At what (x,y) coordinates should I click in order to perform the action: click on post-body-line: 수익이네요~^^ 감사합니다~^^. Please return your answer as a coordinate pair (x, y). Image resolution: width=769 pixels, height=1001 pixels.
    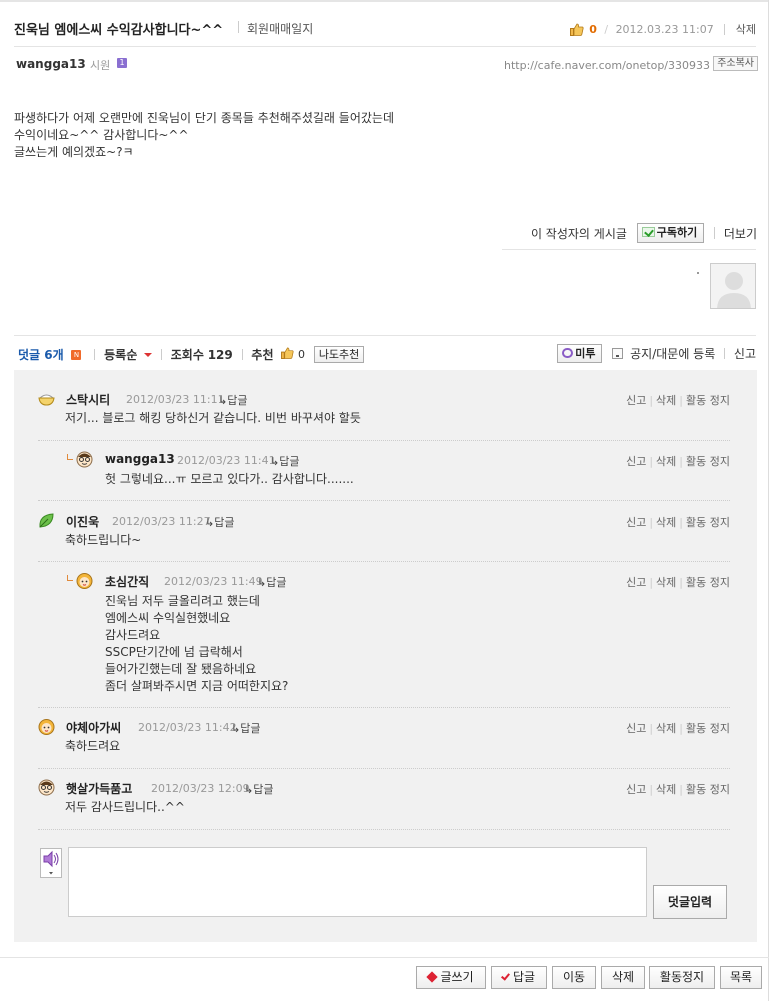
    Looking at the image, I should click on (101, 135).